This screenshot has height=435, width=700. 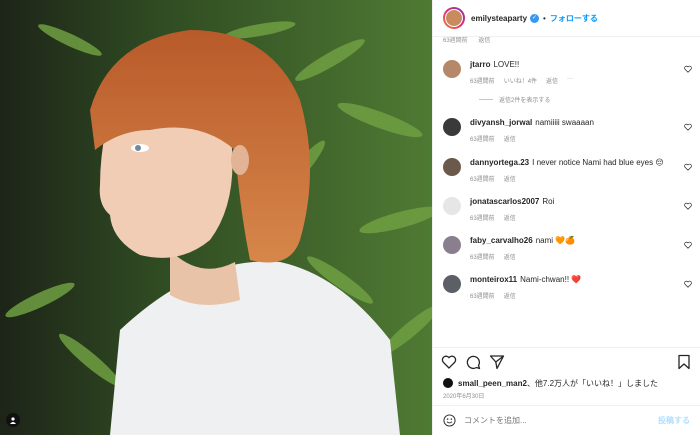 I want to click on comment-text: I never notice Nami had blue eyes 😔, so click(x=598, y=162).